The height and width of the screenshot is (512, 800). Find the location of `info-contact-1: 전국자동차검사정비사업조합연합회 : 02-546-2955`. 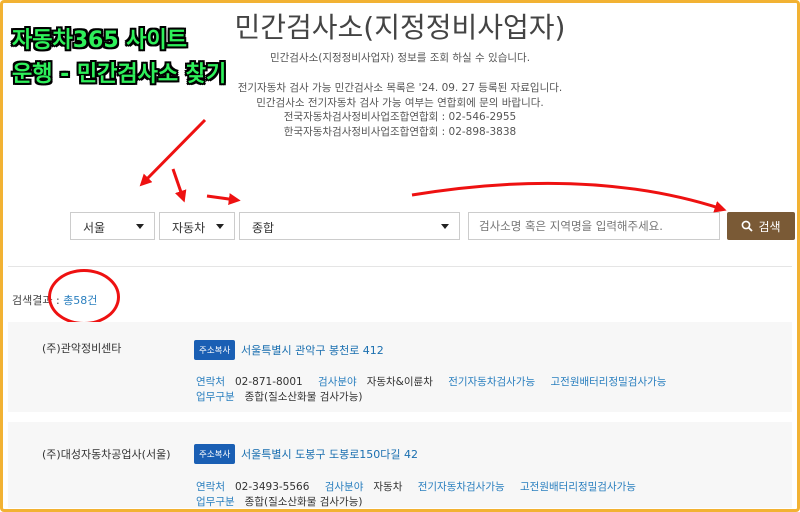

info-contact-1: 전국자동차검사정비사업조합연합회 : 02-546-2955 is located at coordinates (400, 117).